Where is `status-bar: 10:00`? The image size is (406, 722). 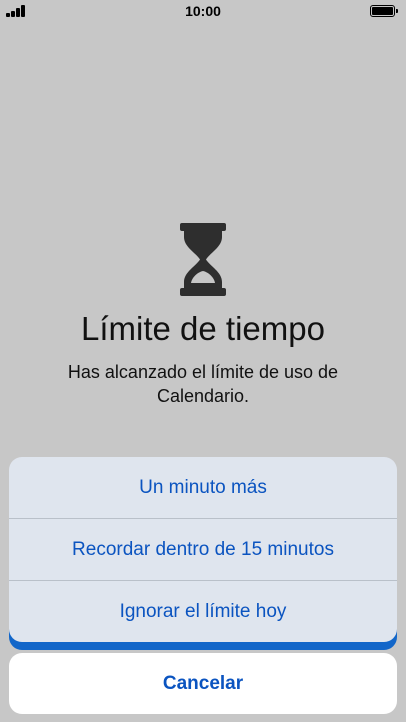 status-bar: 10:00 is located at coordinates (203, 11).